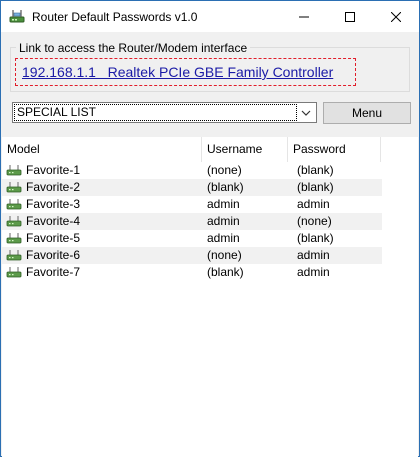  I want to click on close-button, so click(396, 16).